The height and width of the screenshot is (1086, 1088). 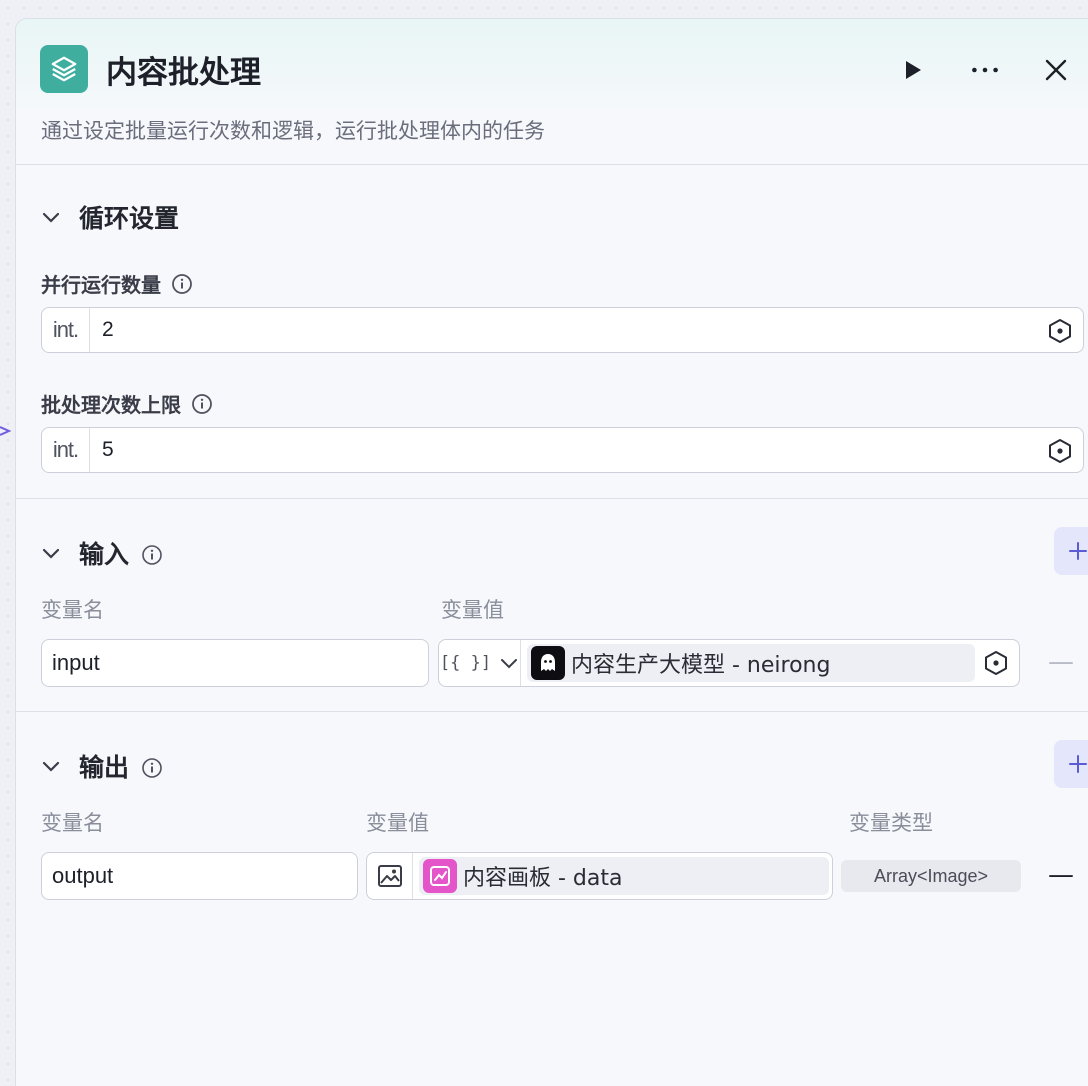 What do you see at coordinates (624, 876) in the screenshot?
I see `variable-reference-tag: 内容画板 - data` at bounding box center [624, 876].